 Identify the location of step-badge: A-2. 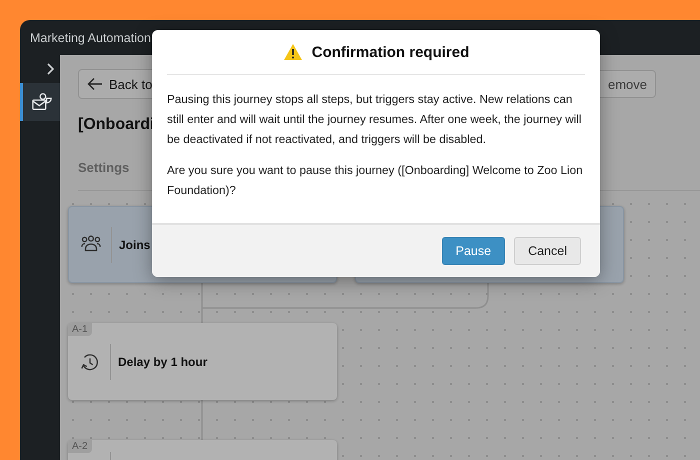
(80, 446).